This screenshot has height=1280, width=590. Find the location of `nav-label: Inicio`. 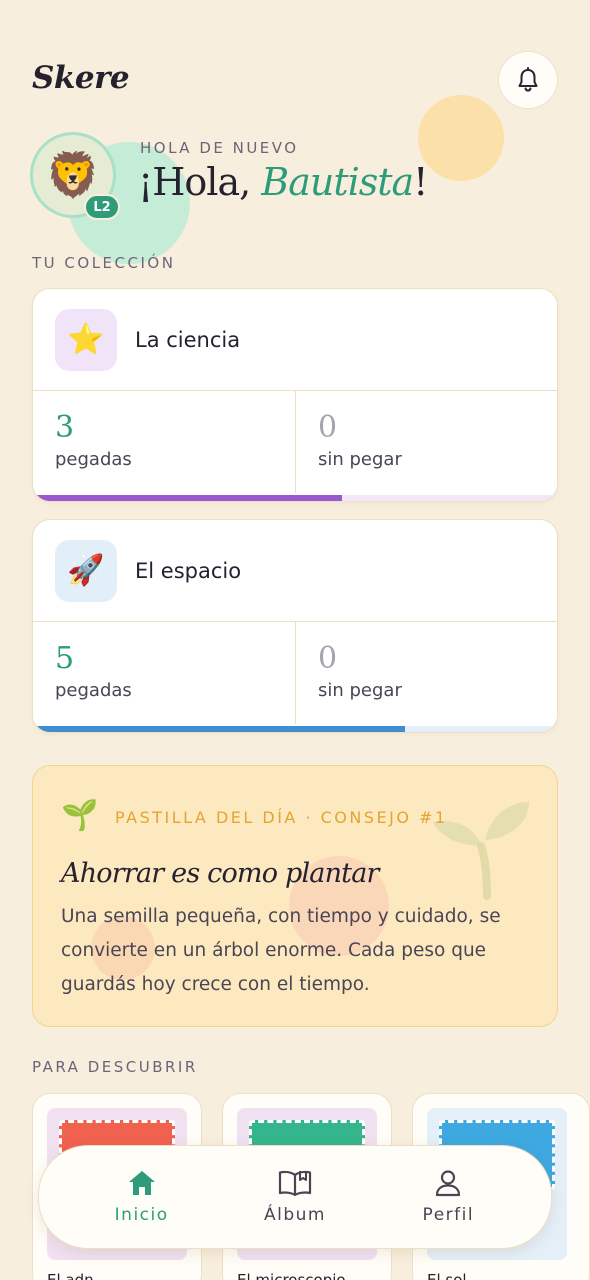

nav-label: Inicio is located at coordinates (141, 1215).